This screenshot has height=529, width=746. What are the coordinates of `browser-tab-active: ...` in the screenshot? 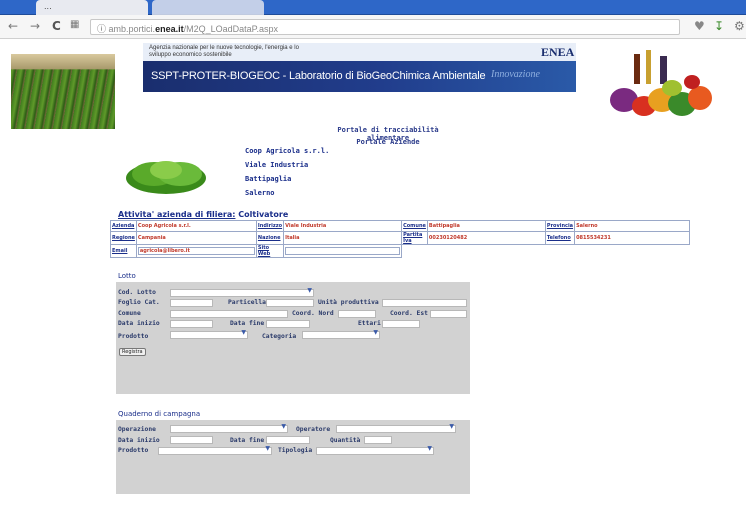 It's located at (92, 7).